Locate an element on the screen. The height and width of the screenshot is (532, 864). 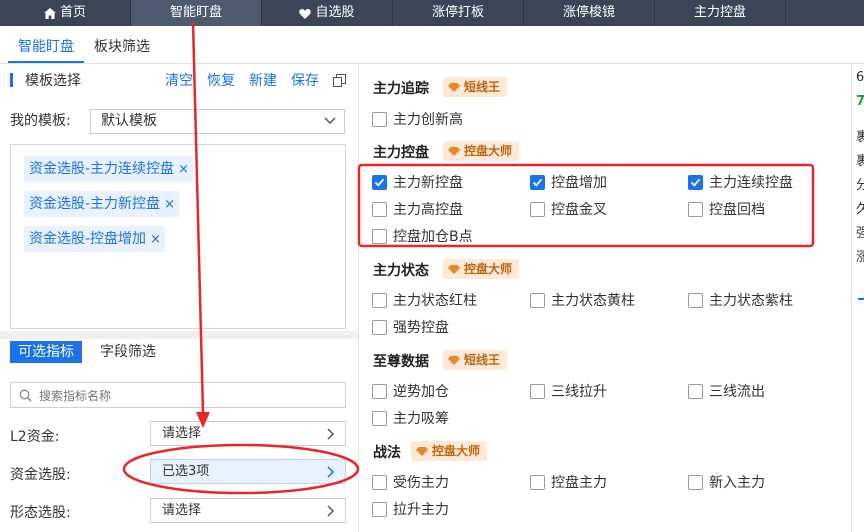
nav-tab-label: 智能盯盘 is located at coordinates (195, 12).